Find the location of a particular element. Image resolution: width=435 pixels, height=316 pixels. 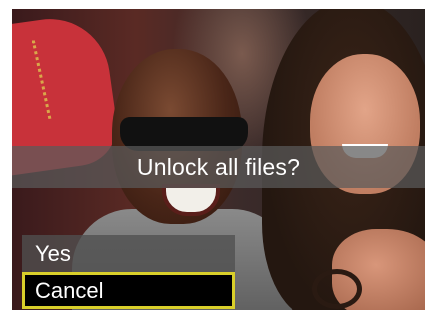

yes-option: Yes is located at coordinates (128, 253).